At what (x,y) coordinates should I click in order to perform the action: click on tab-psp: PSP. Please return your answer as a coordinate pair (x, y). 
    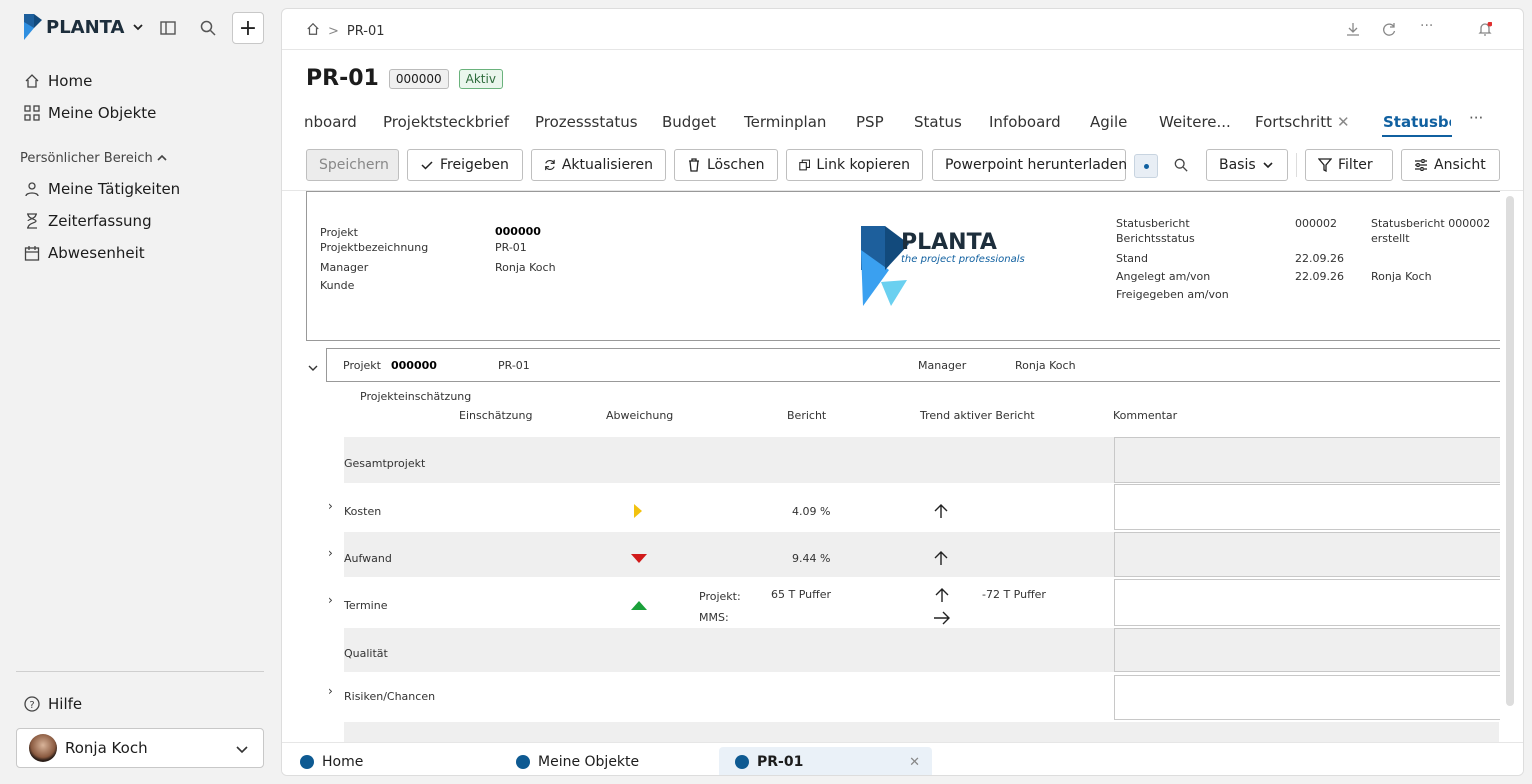
    Looking at the image, I should click on (870, 122).